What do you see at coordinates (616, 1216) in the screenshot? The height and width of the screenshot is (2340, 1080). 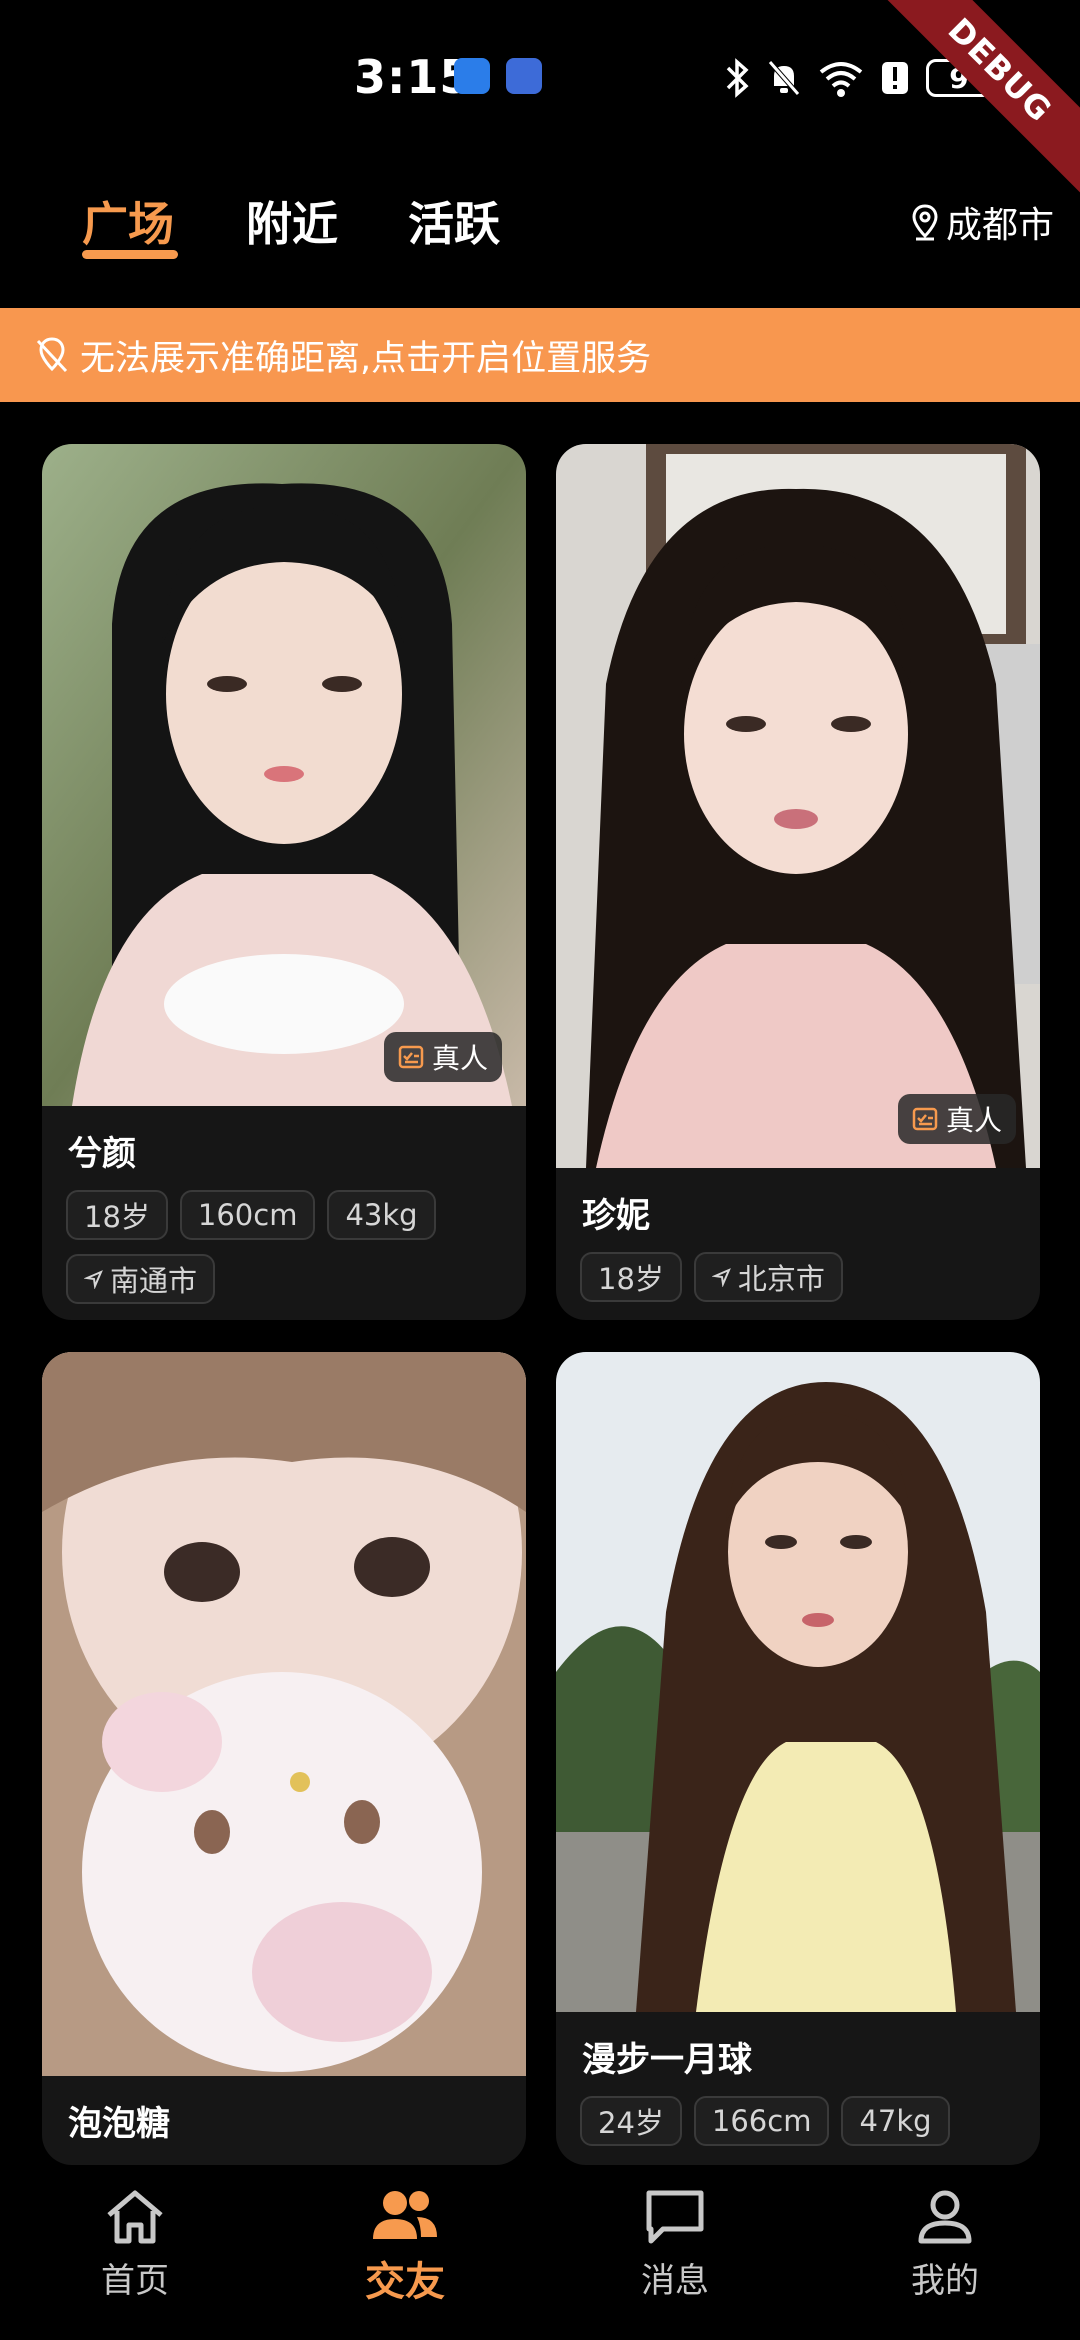 I see `user-name: 珍妮` at bounding box center [616, 1216].